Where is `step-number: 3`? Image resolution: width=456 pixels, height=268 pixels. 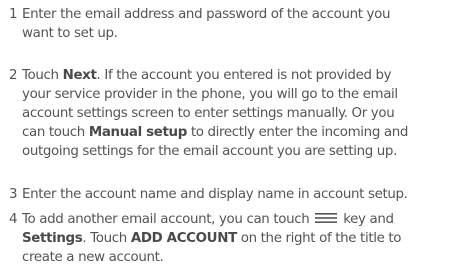 step-number: 3 is located at coordinates (13, 194).